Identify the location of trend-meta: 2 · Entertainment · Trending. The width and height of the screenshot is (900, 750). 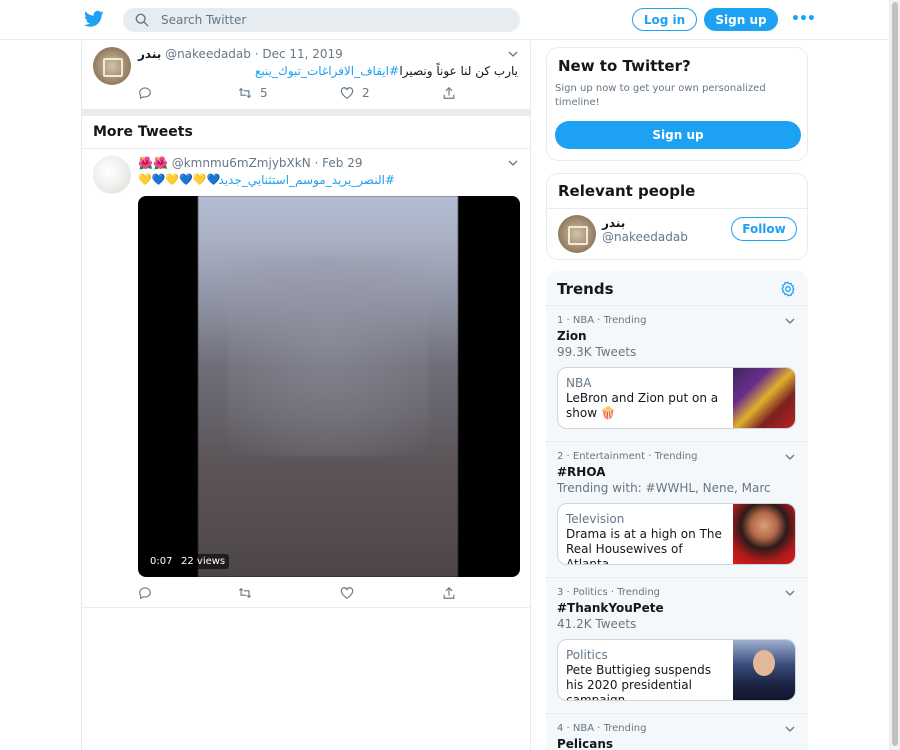
(627, 456).